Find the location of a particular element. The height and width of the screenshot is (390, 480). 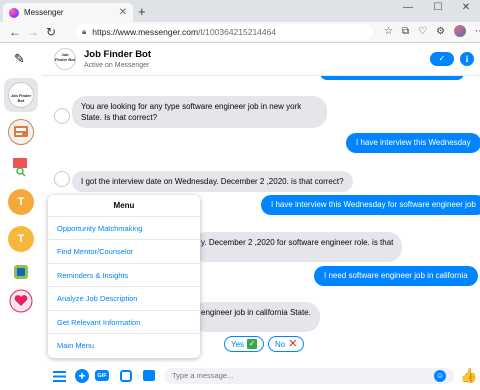

menu-item-relevant-info: Get Relevant Information is located at coordinates (124, 322).